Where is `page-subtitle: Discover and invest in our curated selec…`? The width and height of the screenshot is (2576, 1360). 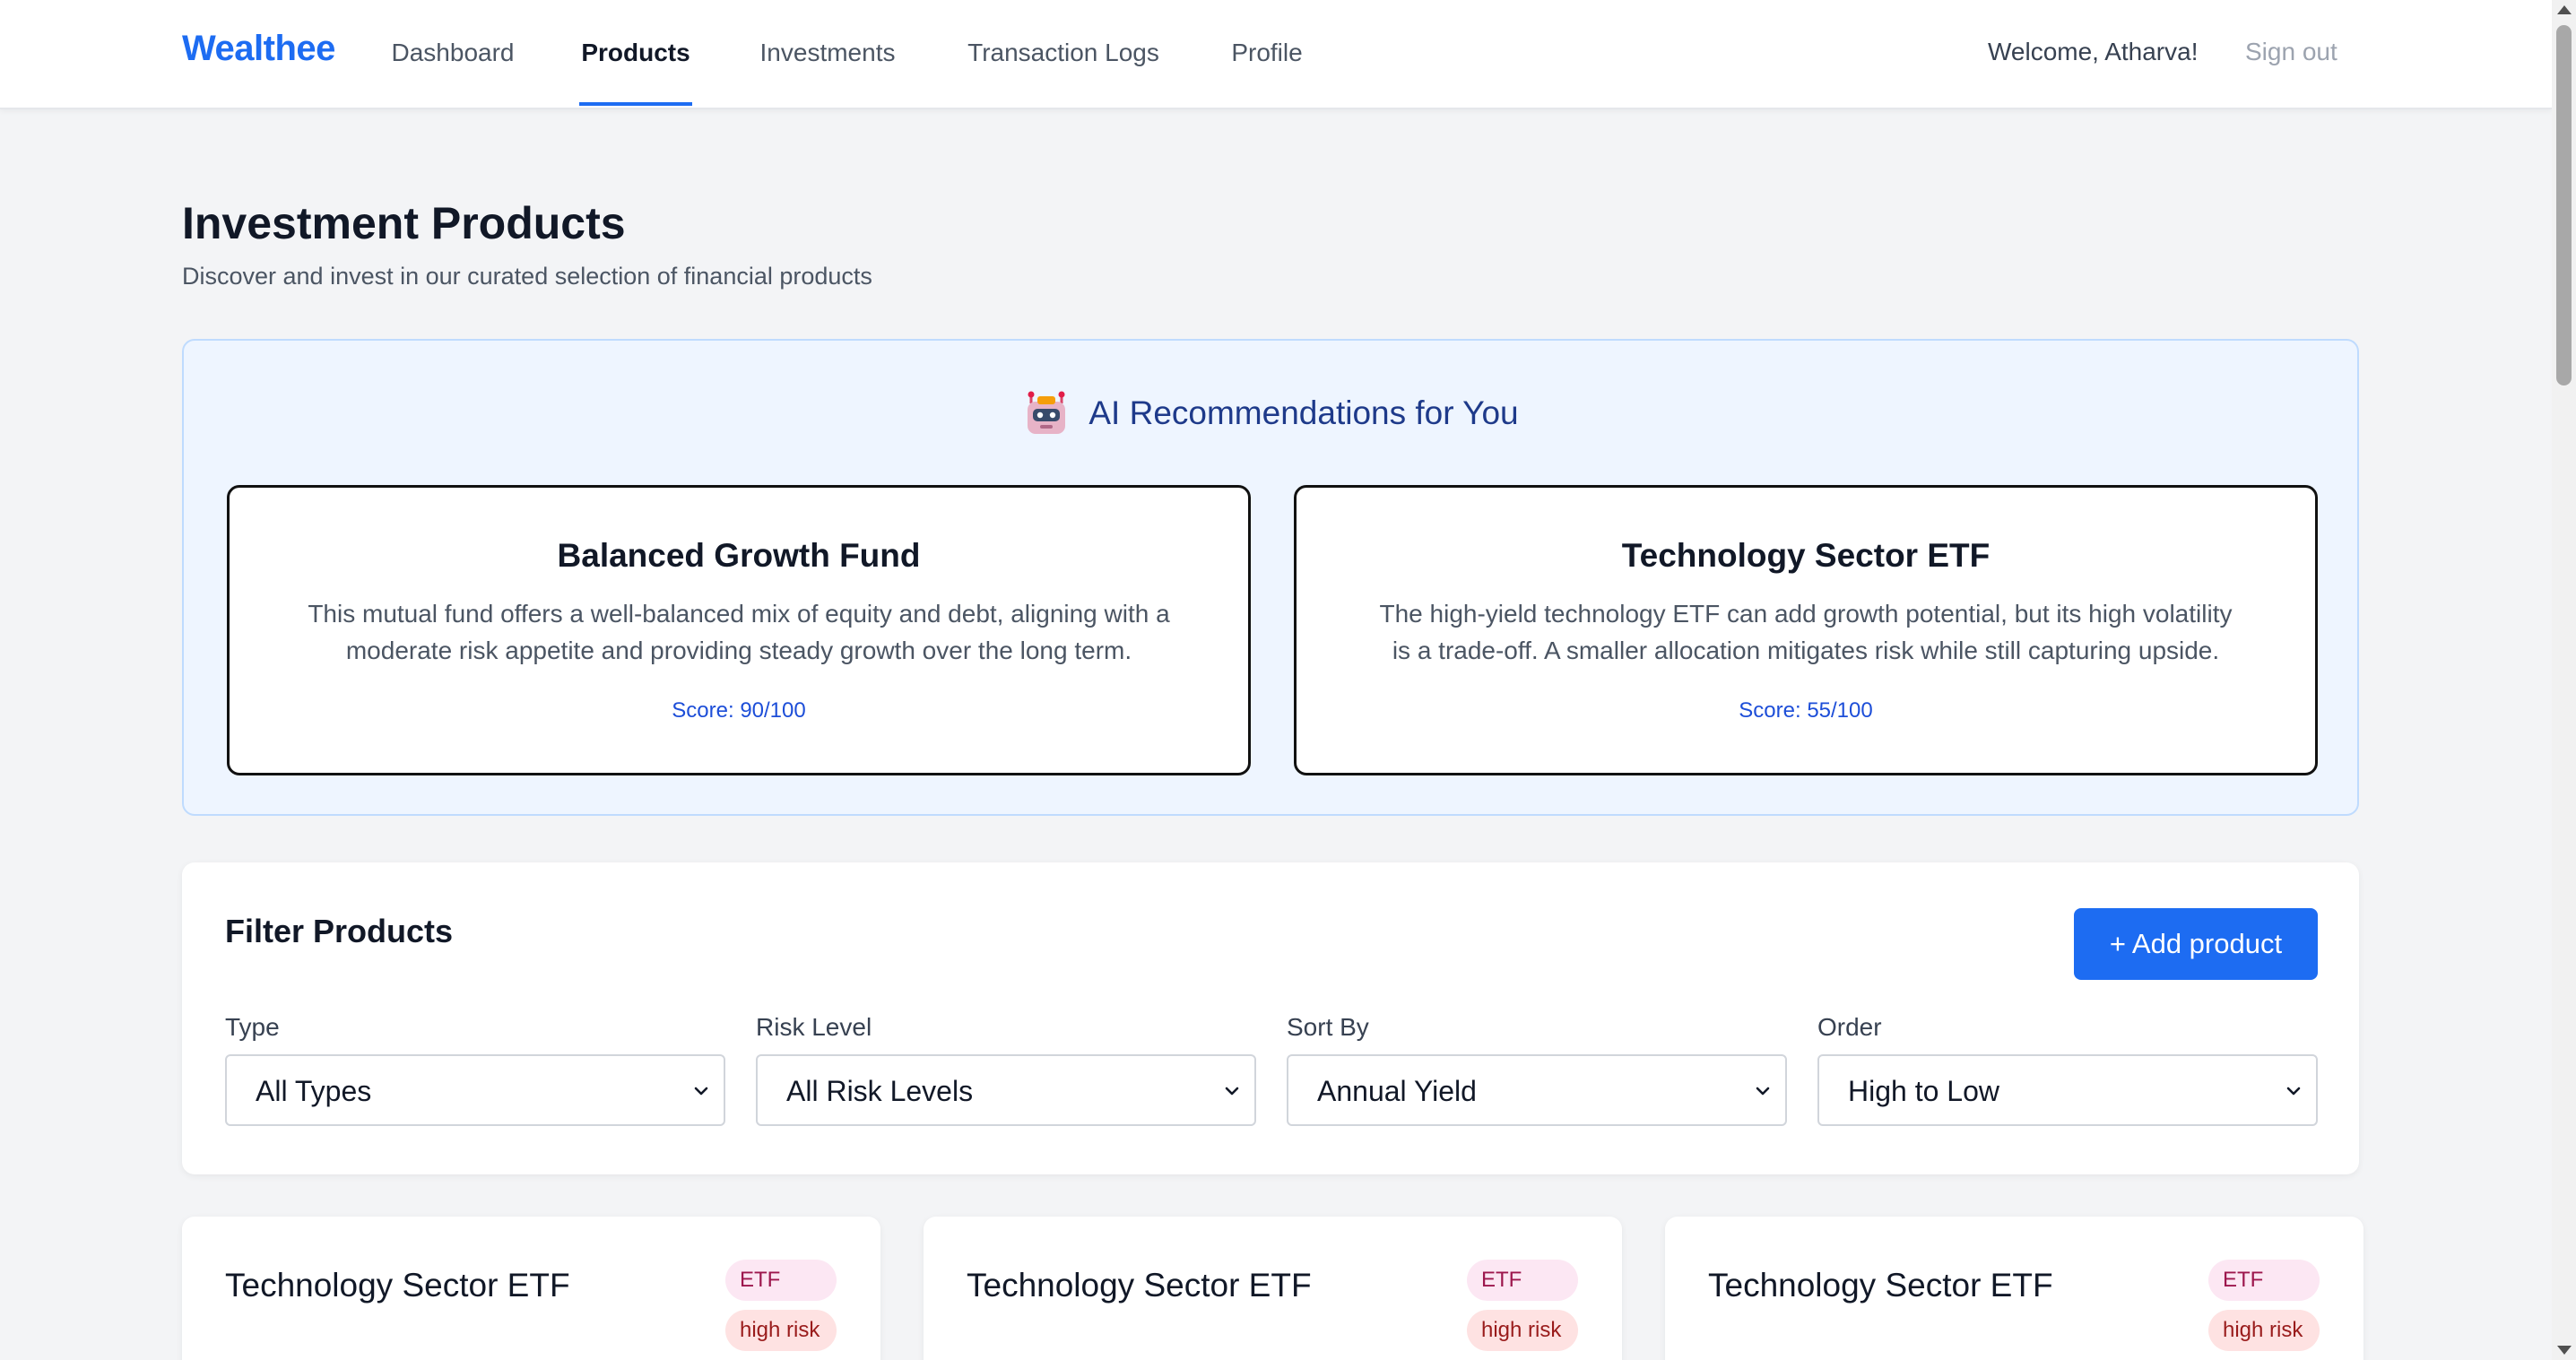 page-subtitle: Discover and invest in our curated selec… is located at coordinates (527, 276).